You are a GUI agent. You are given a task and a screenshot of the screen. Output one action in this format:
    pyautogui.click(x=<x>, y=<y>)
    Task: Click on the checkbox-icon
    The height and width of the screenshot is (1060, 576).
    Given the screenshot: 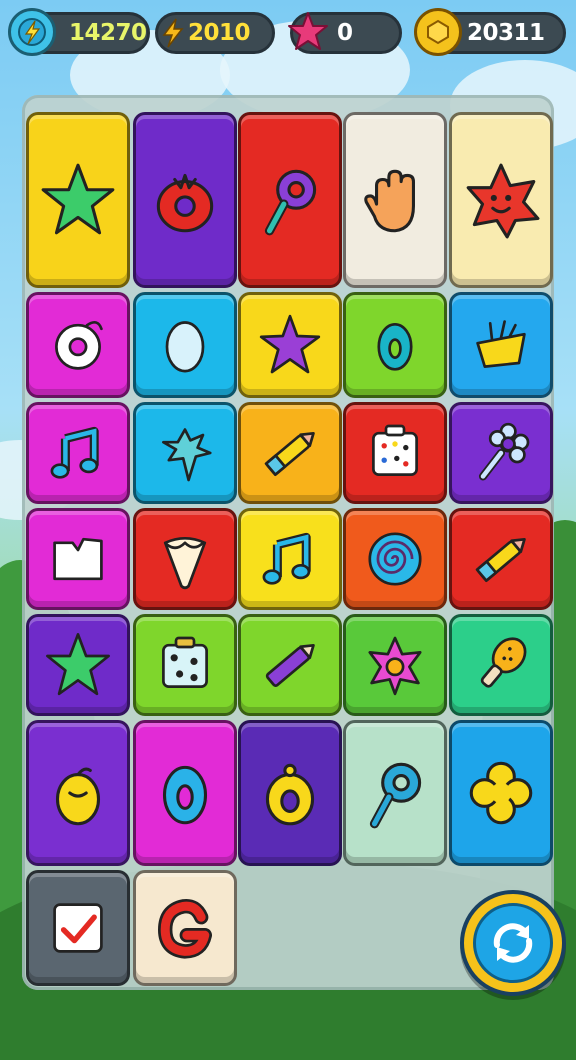 What is the action you would take?
    pyautogui.click(x=78, y=928)
    